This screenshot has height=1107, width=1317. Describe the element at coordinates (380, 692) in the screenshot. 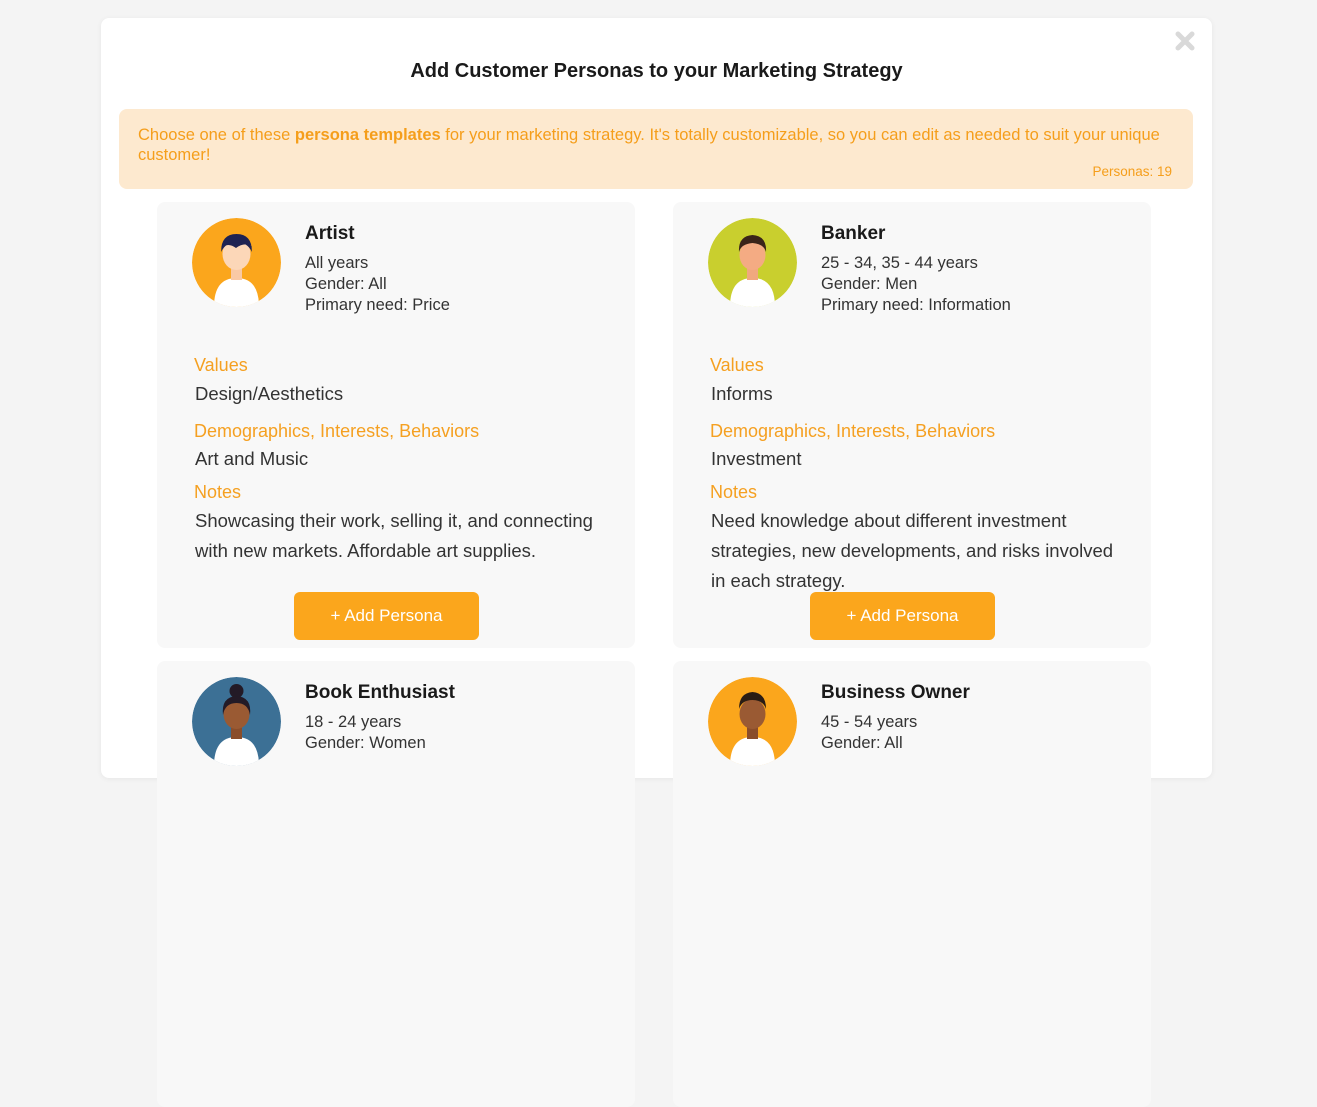

I see `persona-name: Book Enthusiast` at that location.